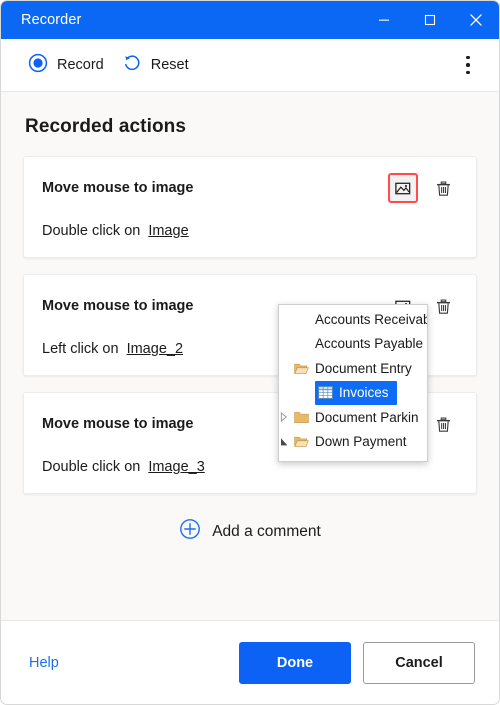 The width and height of the screenshot is (500, 705). Describe the element at coordinates (168, 231) in the screenshot. I see `action-target-link: Image` at that location.